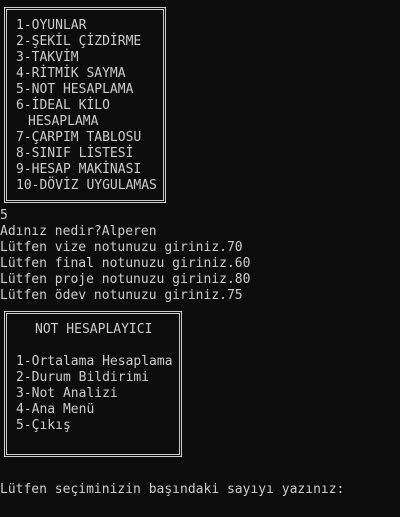  What do you see at coordinates (63, 121) in the screenshot?
I see `menu-item-ideal-kilo-cont: HESAPLAMA` at bounding box center [63, 121].